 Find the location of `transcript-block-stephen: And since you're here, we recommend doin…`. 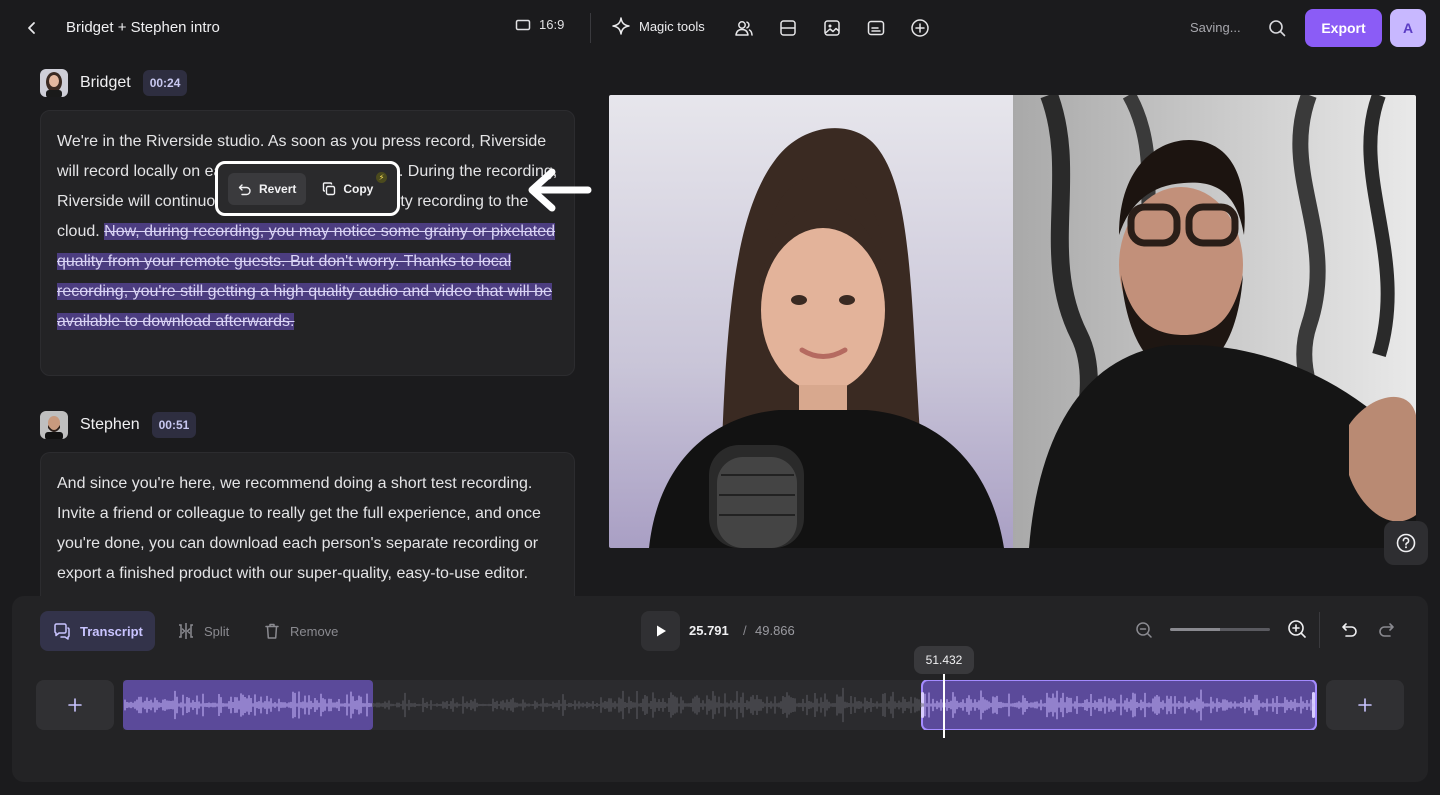

transcript-block-stephen: And since you're here, we recommend doin… is located at coordinates (307, 524).